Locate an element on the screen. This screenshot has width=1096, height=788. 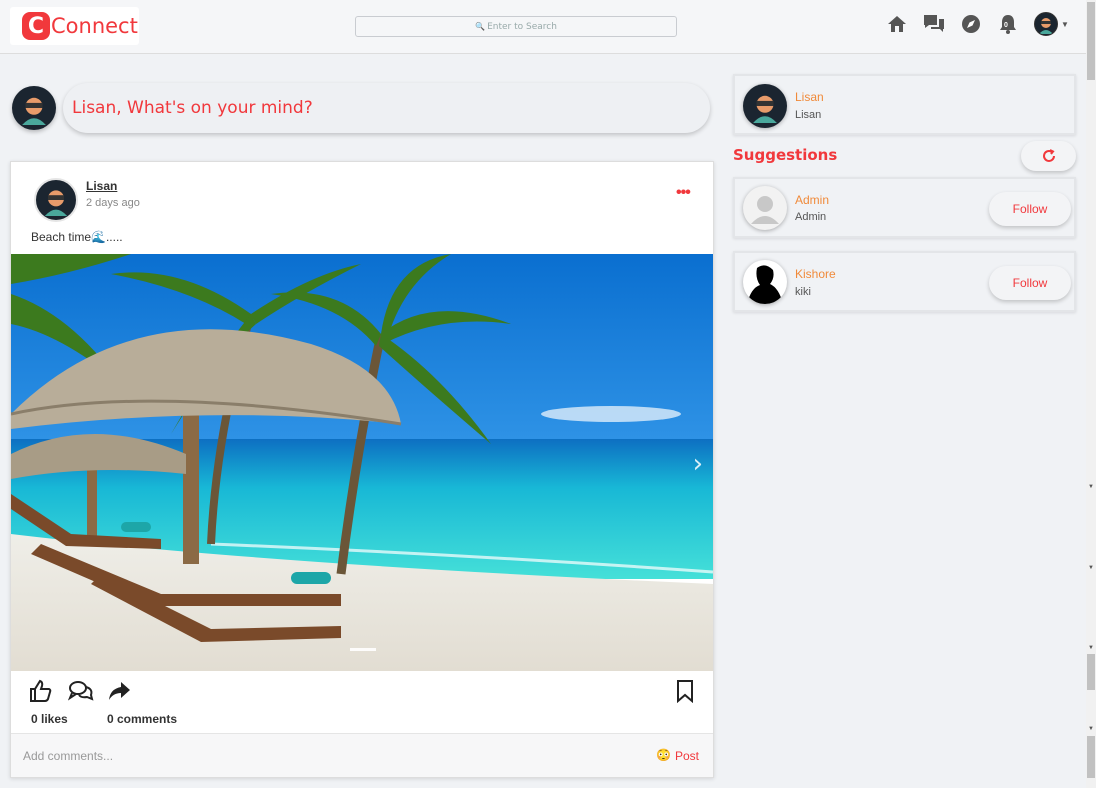
suggestion-card: Admin Admin Follow is located at coordinates (904, 207).